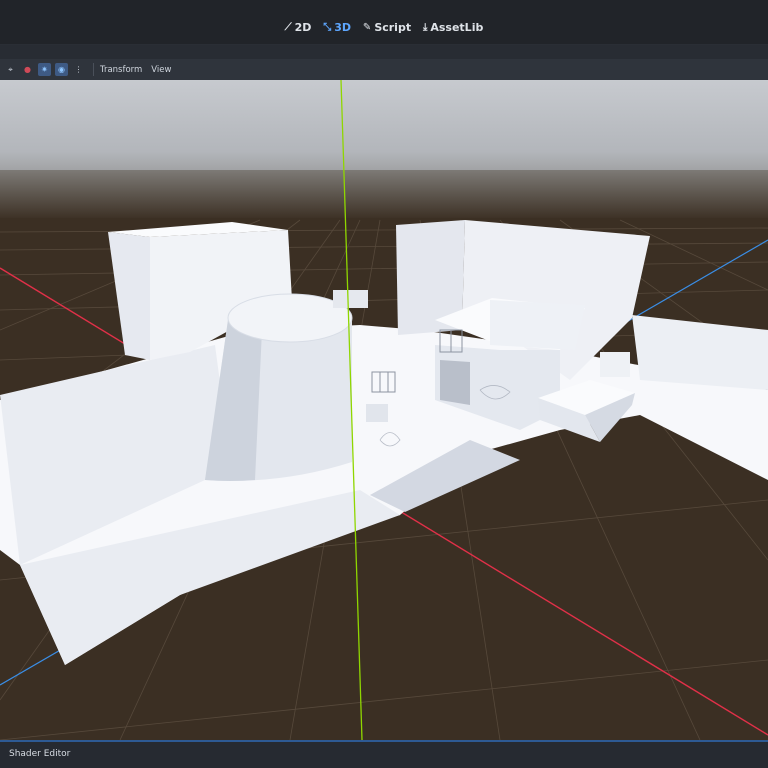 The image size is (768, 768). What do you see at coordinates (39, 754) in the screenshot?
I see `shader-editor-tab: Shader Editor` at bounding box center [39, 754].